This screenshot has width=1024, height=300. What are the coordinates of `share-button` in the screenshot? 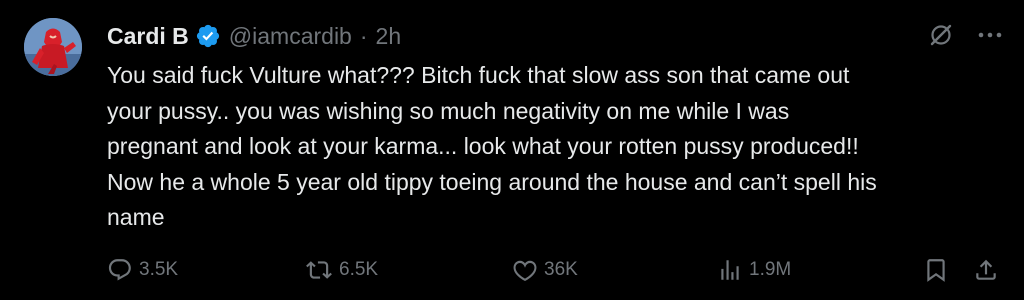 It's located at (989, 270).